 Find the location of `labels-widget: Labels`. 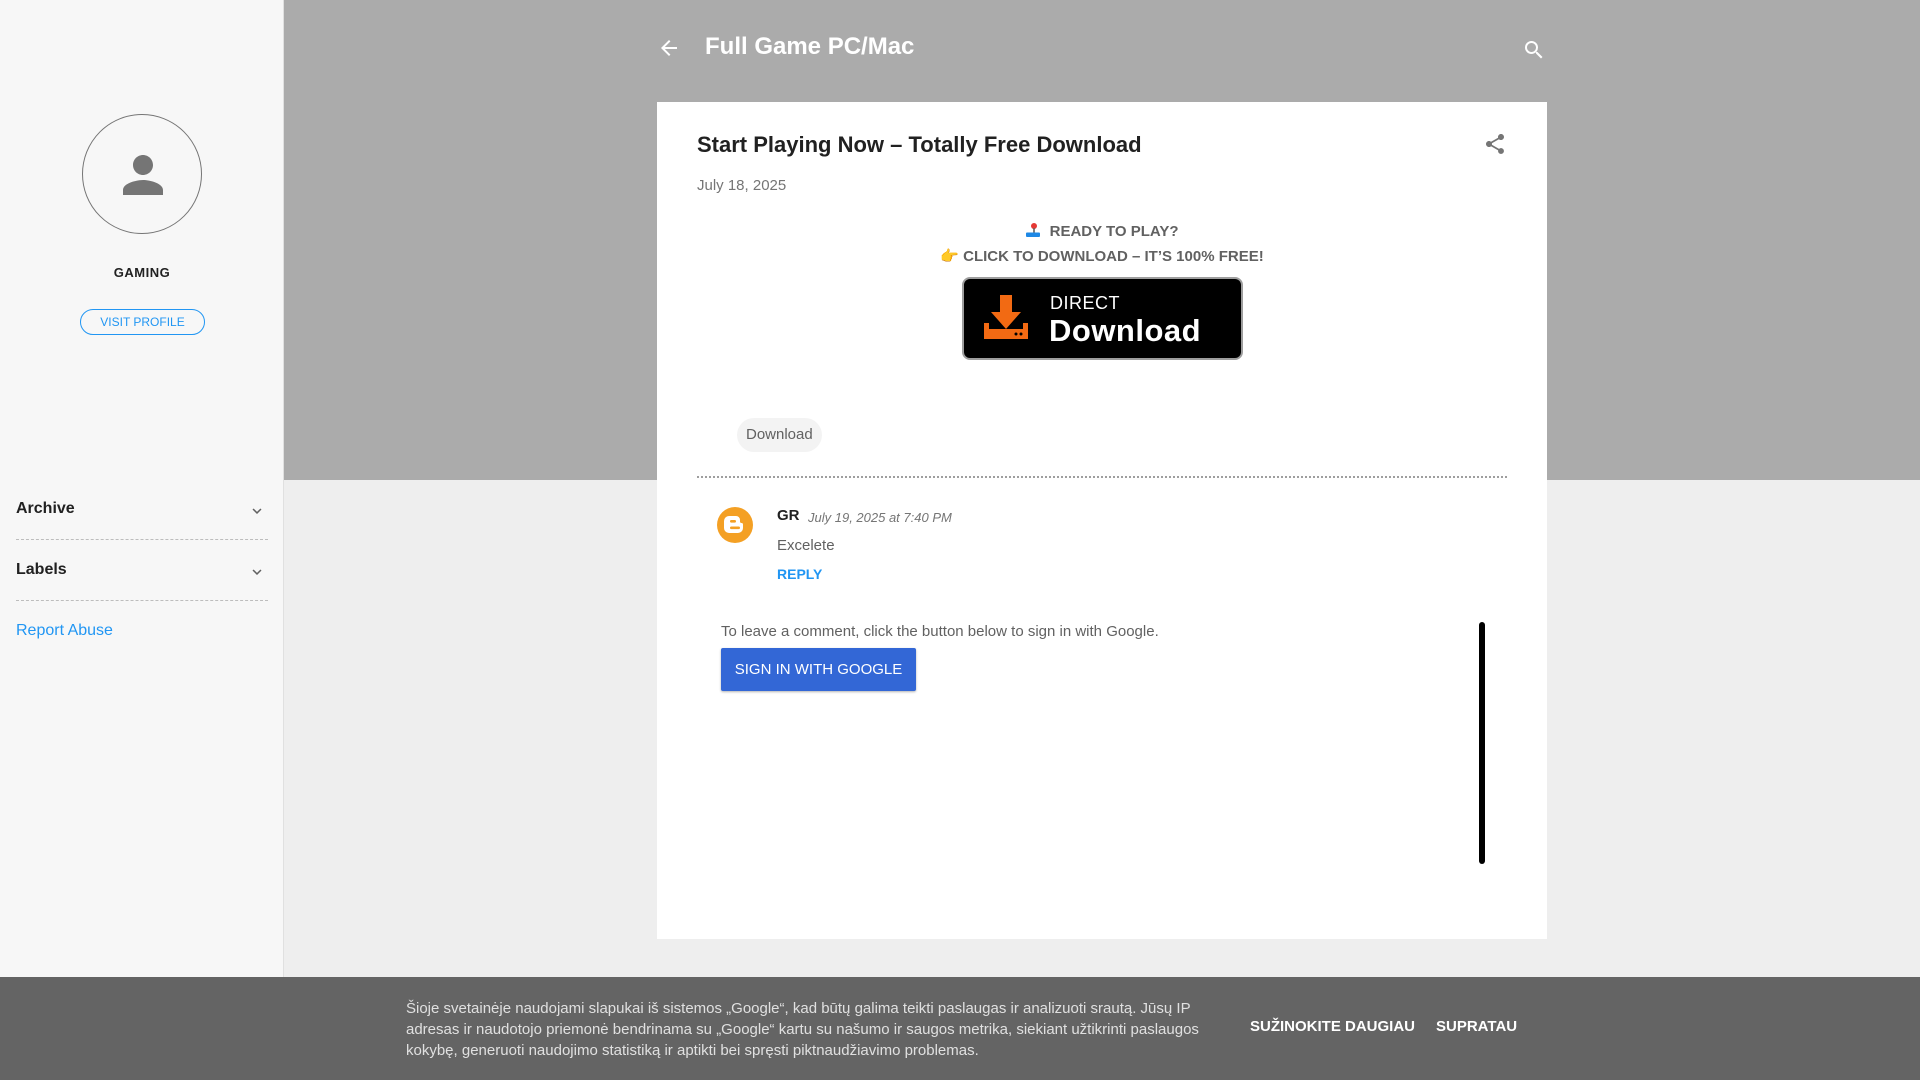

labels-widget: Labels is located at coordinates (142, 571).